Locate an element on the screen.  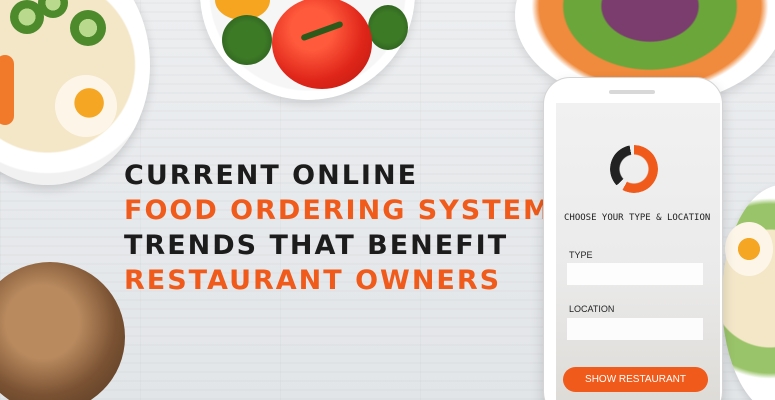
headline-line-2: FOOD ORDERING SYSTEM is located at coordinates (338, 210).